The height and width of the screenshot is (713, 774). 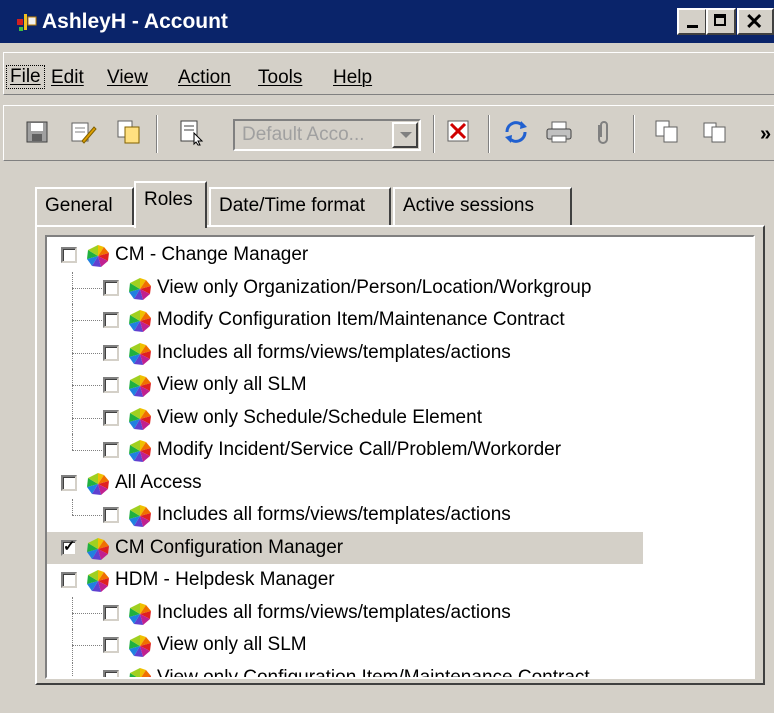 I want to click on minimize-button, so click(x=692, y=21).